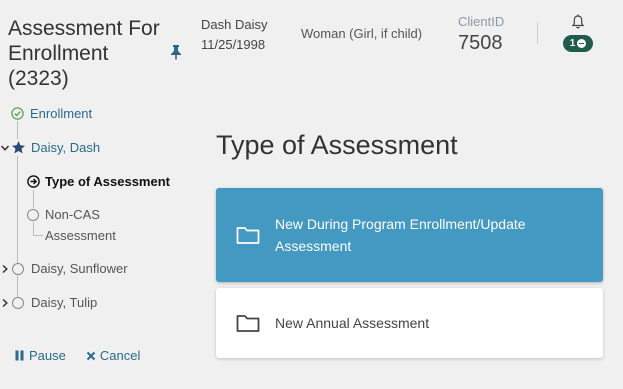 This screenshot has height=389, width=623. I want to click on sidebar-item-label: Daisy, Dash, so click(66, 147).